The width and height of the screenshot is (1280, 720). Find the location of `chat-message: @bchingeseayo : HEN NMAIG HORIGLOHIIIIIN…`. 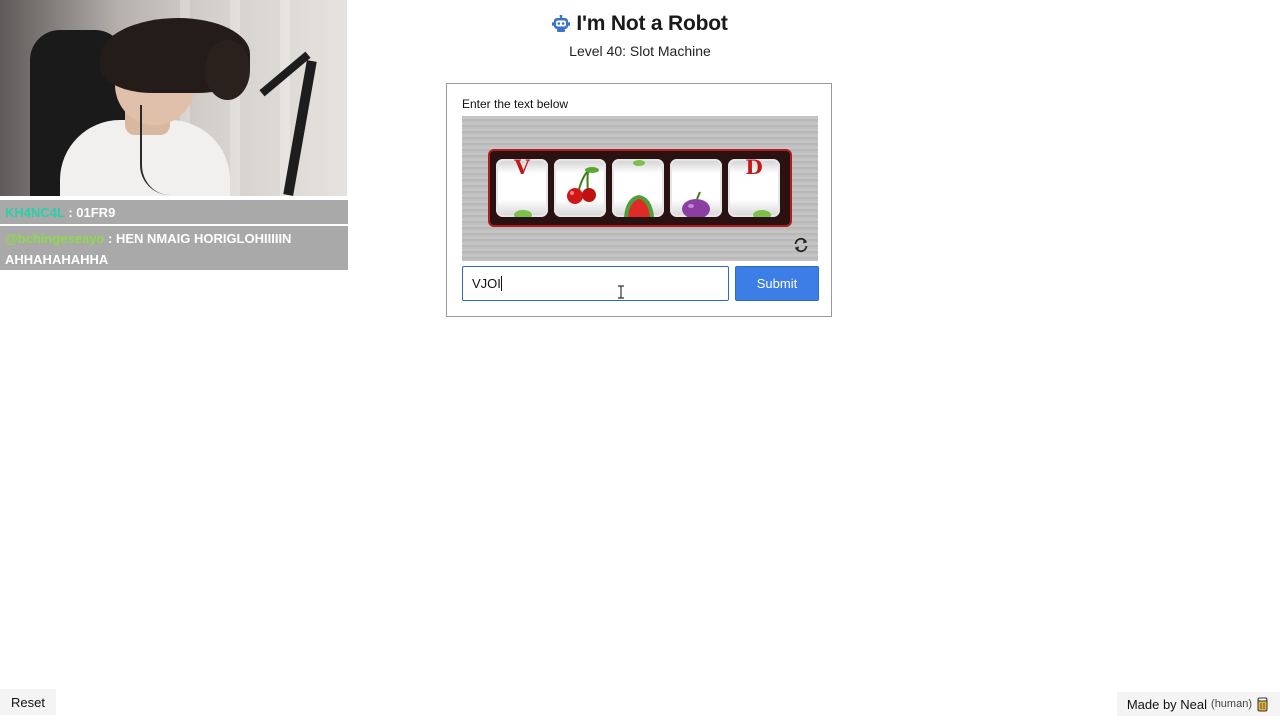

chat-message: @bchingeseayo : HEN NMAIG HORIGLOHIIIIIN… is located at coordinates (174, 248).